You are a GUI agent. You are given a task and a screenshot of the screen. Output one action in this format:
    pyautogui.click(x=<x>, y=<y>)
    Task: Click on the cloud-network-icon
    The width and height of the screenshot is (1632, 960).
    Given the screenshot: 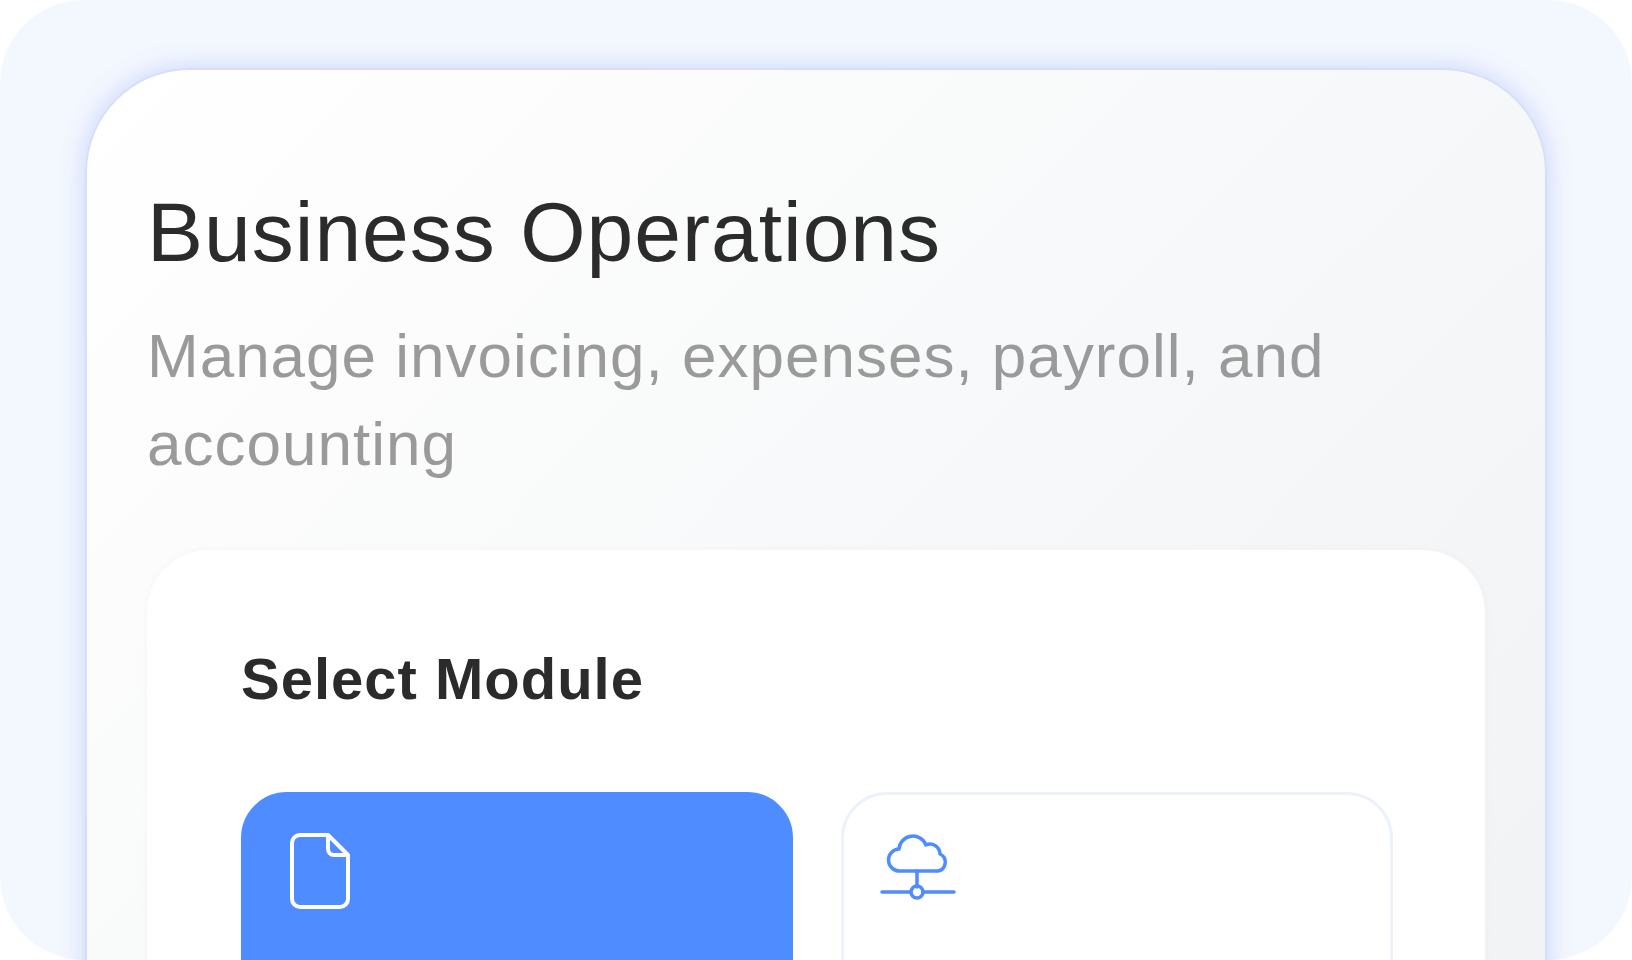 What is the action you would take?
    pyautogui.click(x=918, y=867)
    